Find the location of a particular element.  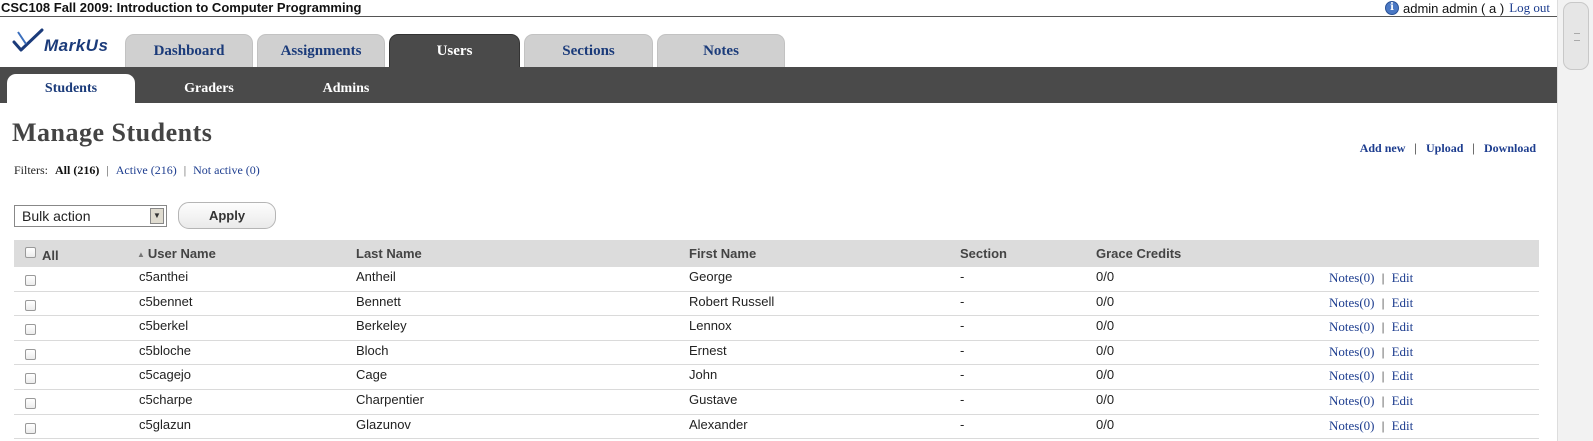

user-area: i admin admin ( a ) Log out is located at coordinates (1467, 8).